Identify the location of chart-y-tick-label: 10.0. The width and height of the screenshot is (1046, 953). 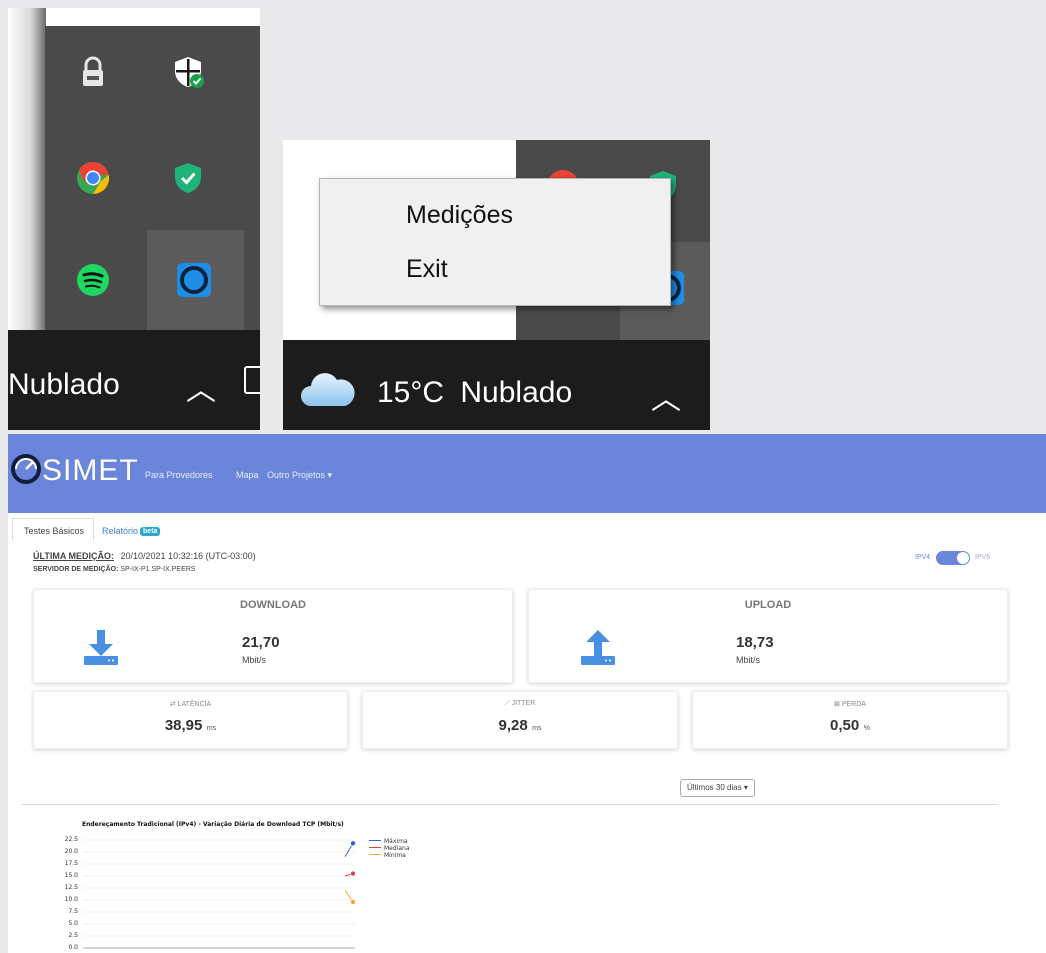
(71, 899).